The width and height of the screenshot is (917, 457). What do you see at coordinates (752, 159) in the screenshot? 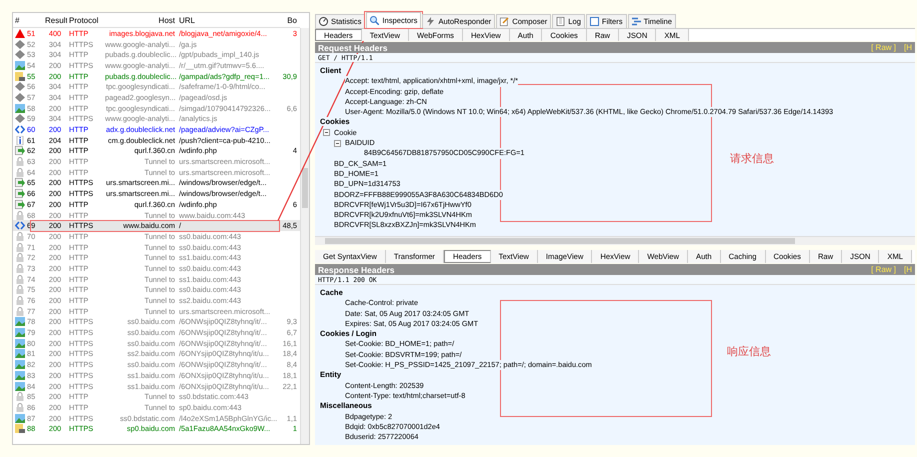
I see `annotation-label: 请求信息` at bounding box center [752, 159].